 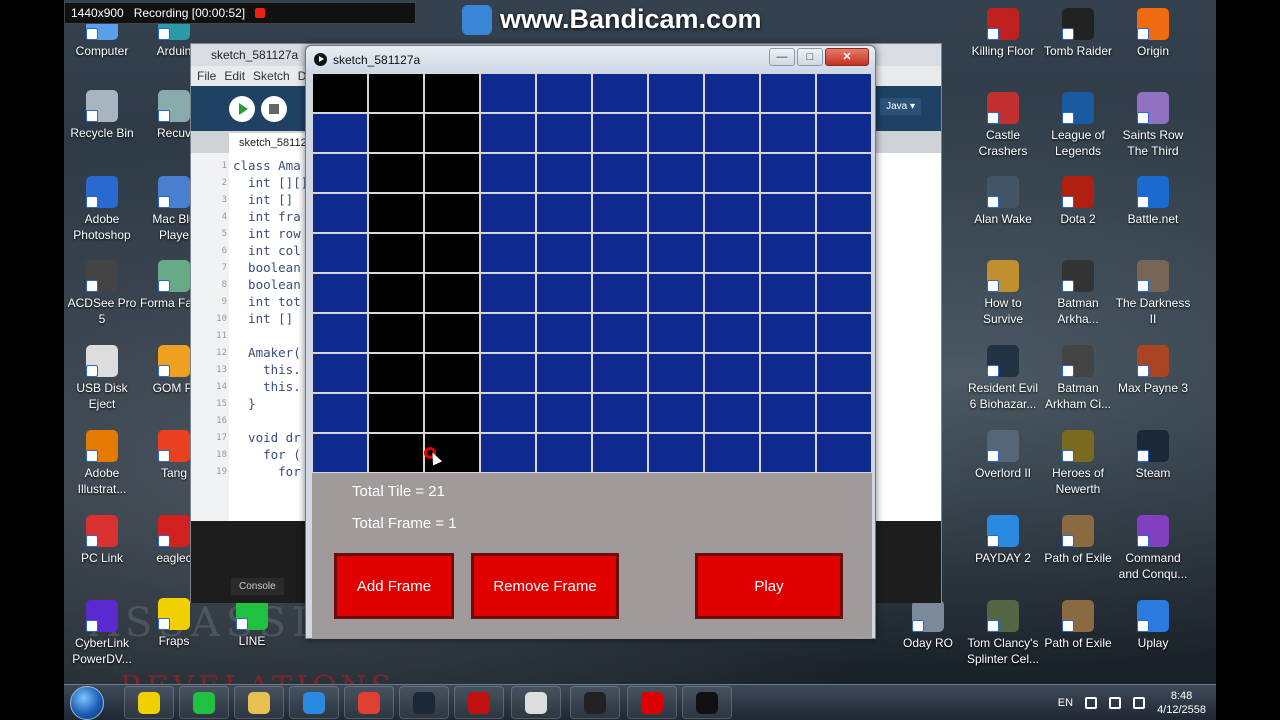 I want to click on desktop-icon: LINE, so click(x=252, y=623).